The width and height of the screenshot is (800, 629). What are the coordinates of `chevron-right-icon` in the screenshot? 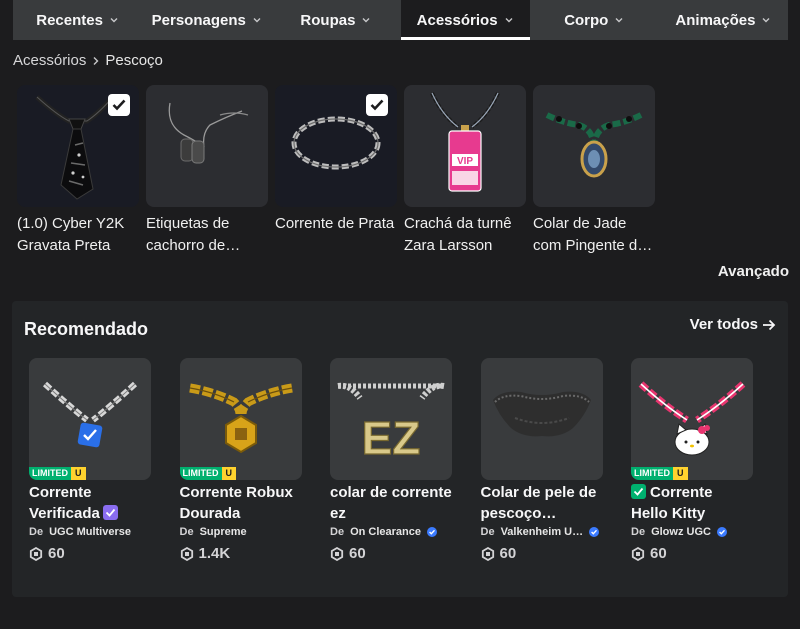 It's located at (96, 60).